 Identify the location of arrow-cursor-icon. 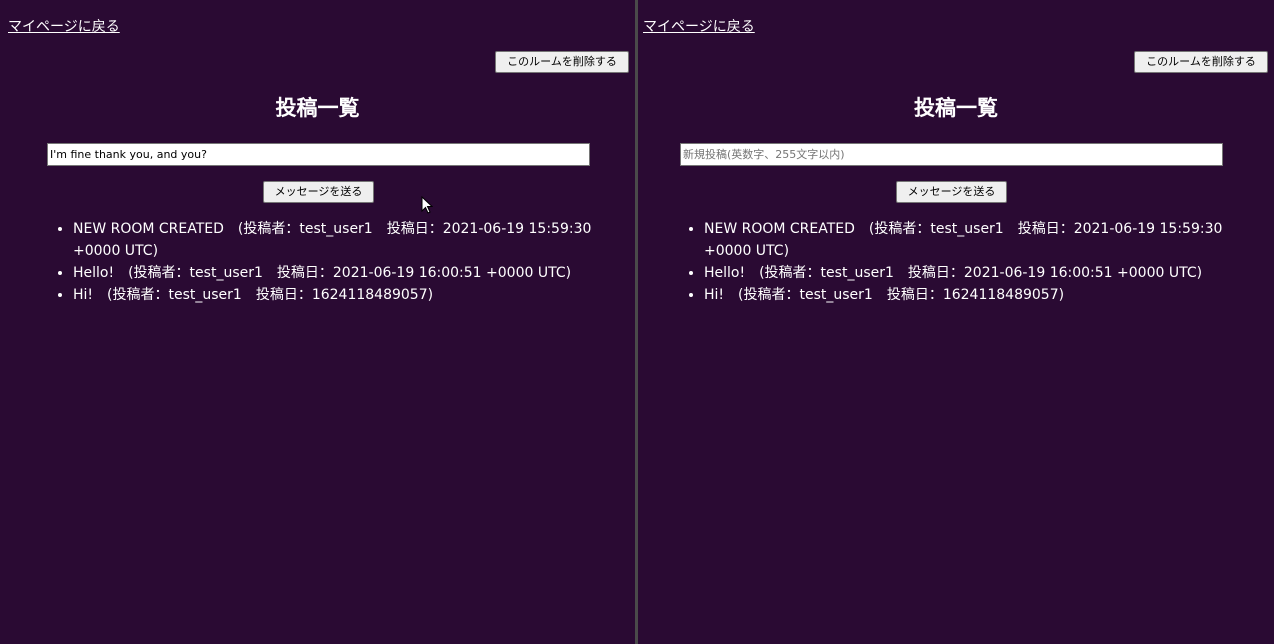
(427, 205).